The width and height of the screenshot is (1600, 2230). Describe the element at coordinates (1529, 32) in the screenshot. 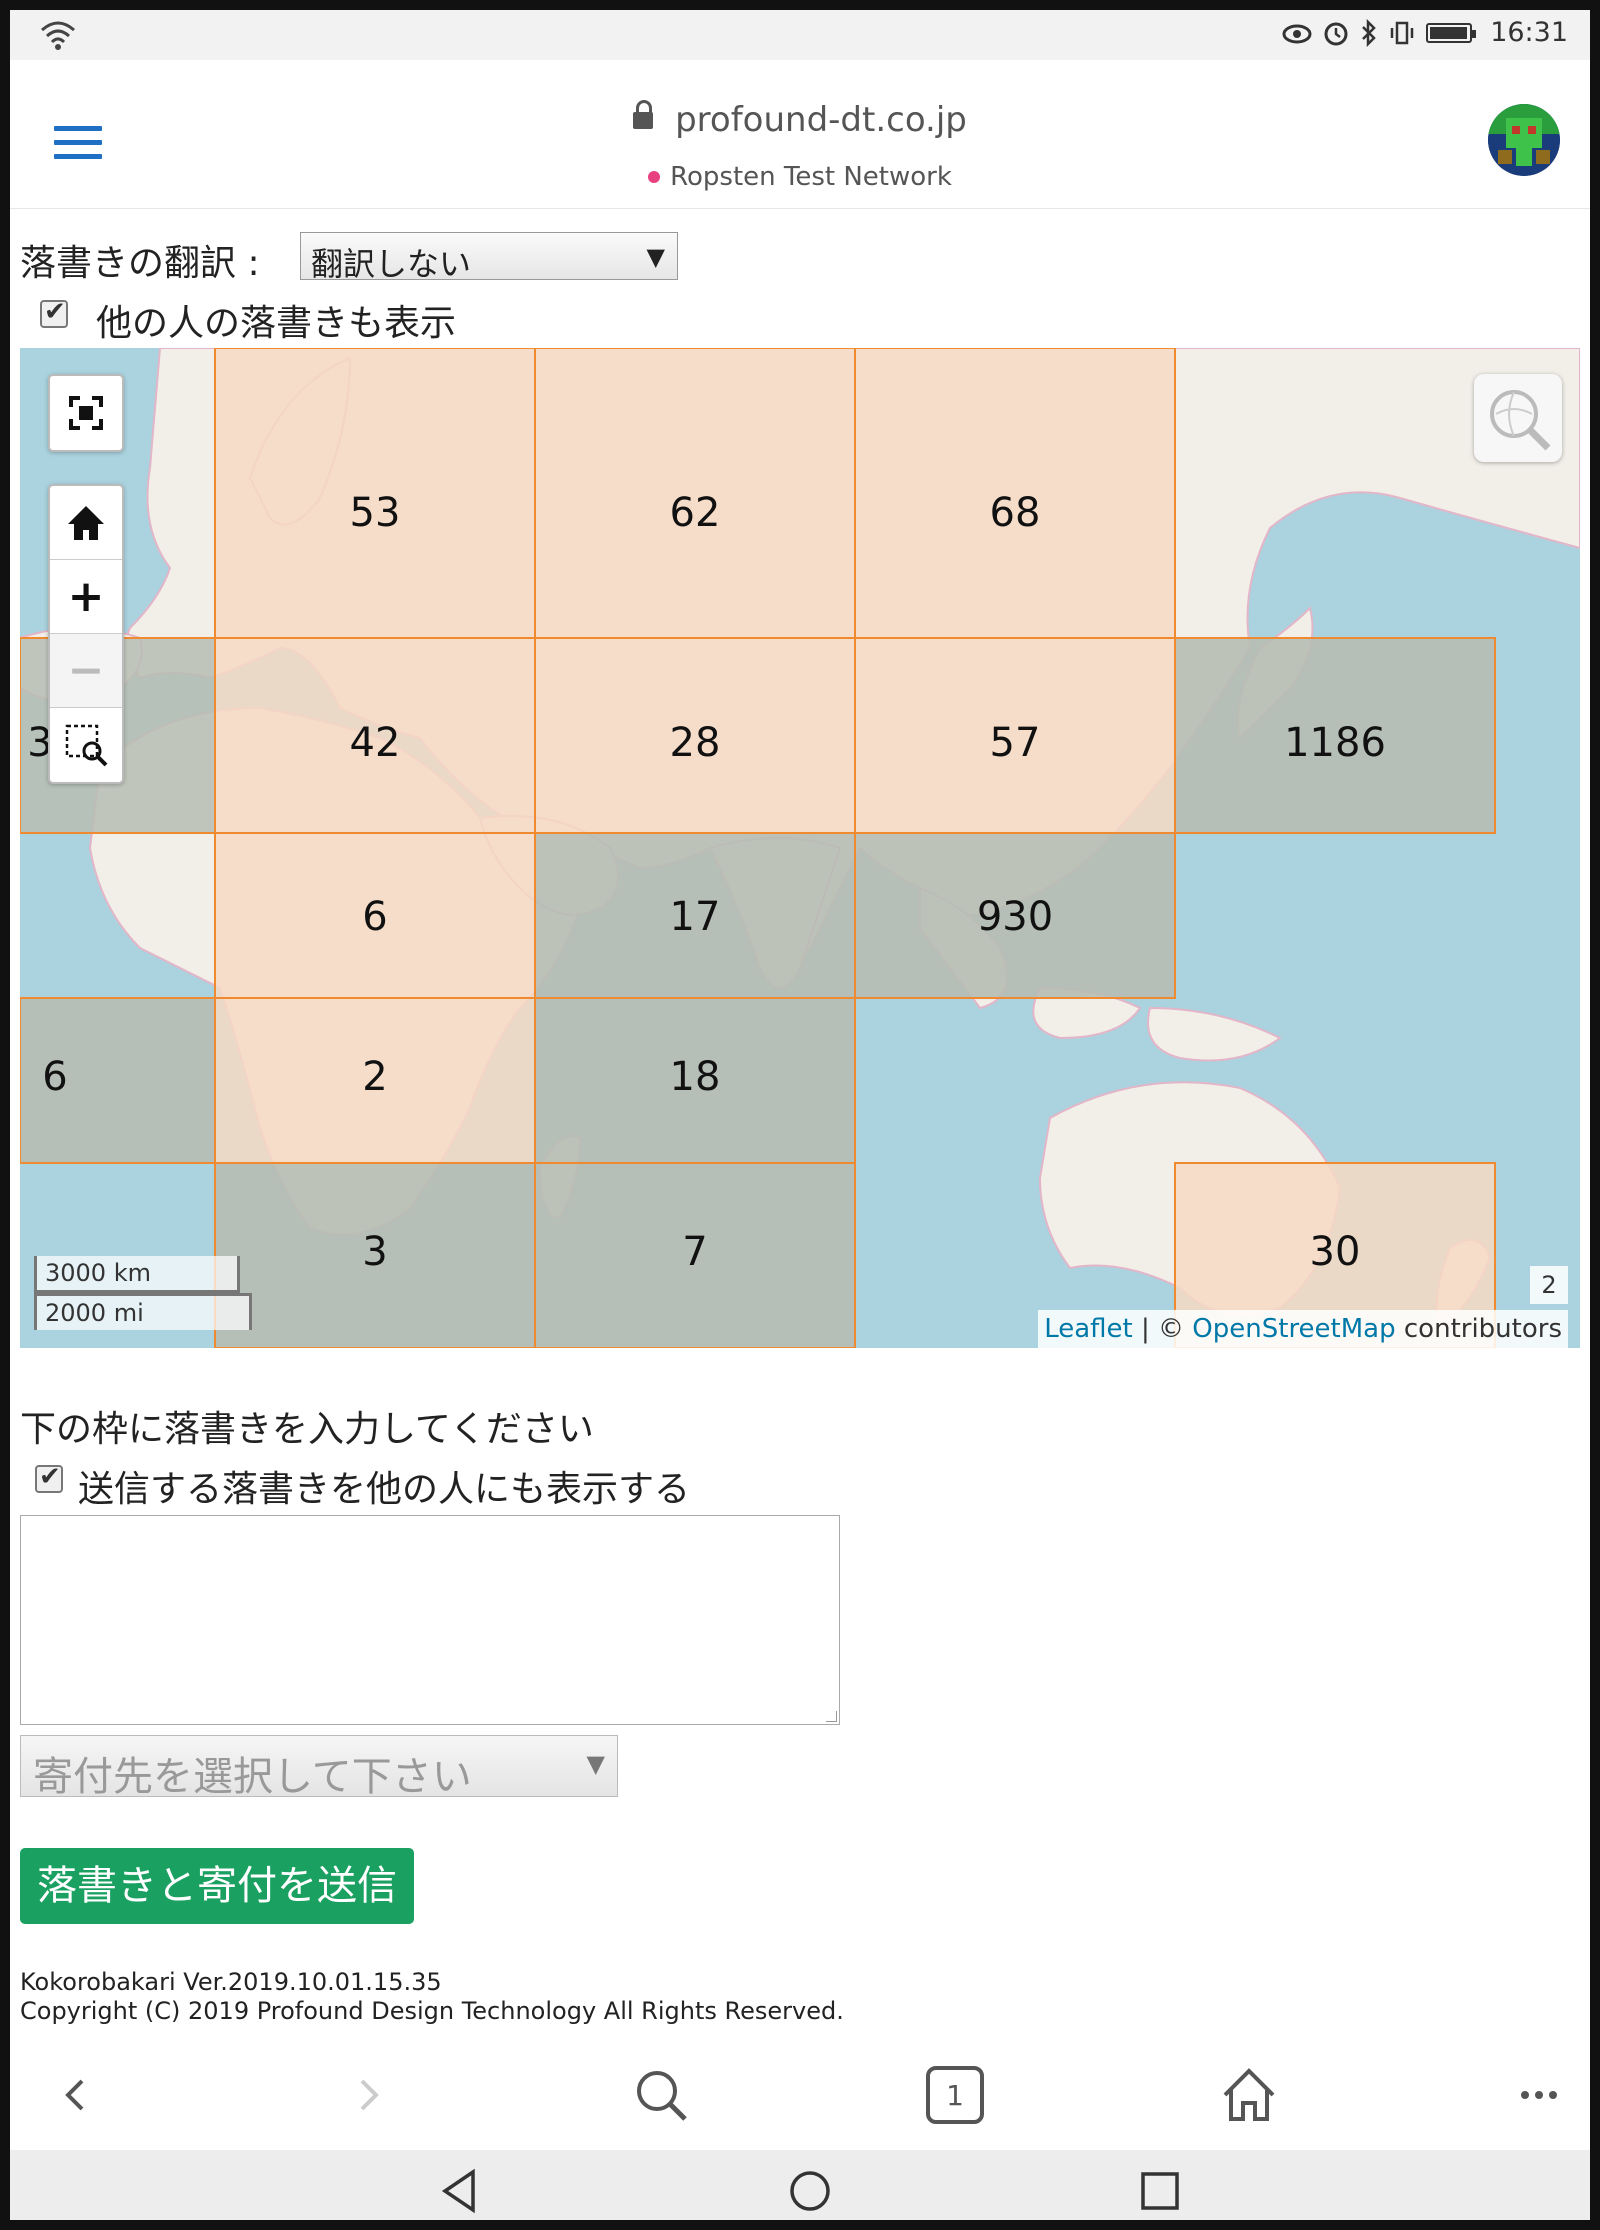

I see `status-time: 16:31` at that location.